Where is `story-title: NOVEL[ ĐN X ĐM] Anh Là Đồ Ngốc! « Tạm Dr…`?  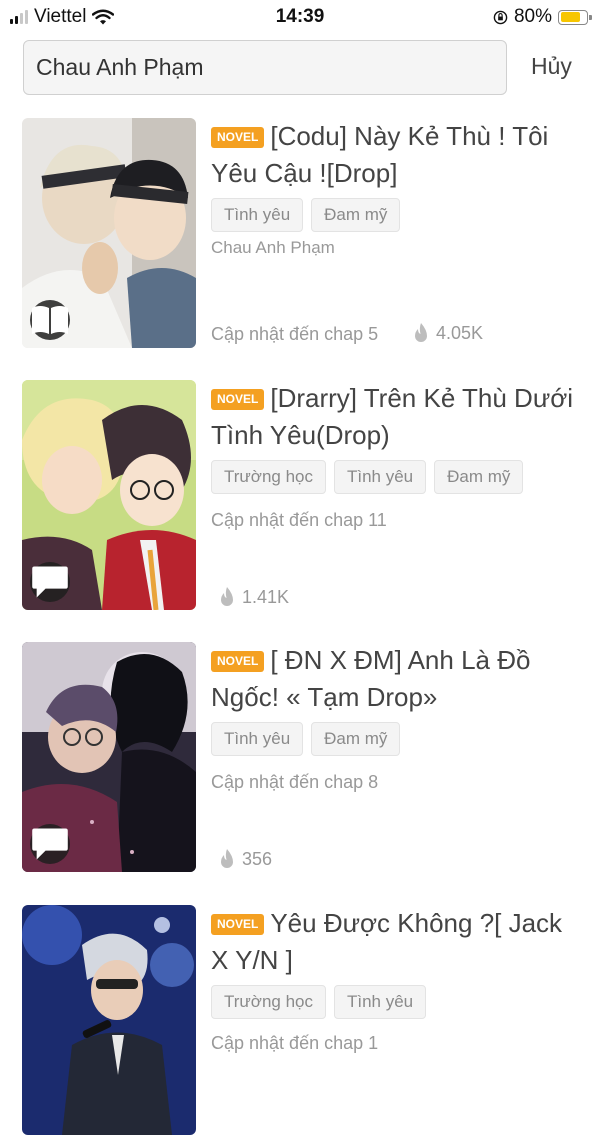
story-title: NOVEL[ ĐN X ĐM] Anh Là Đồ Ngốc! « Tạm Dr… is located at coordinates (396, 679).